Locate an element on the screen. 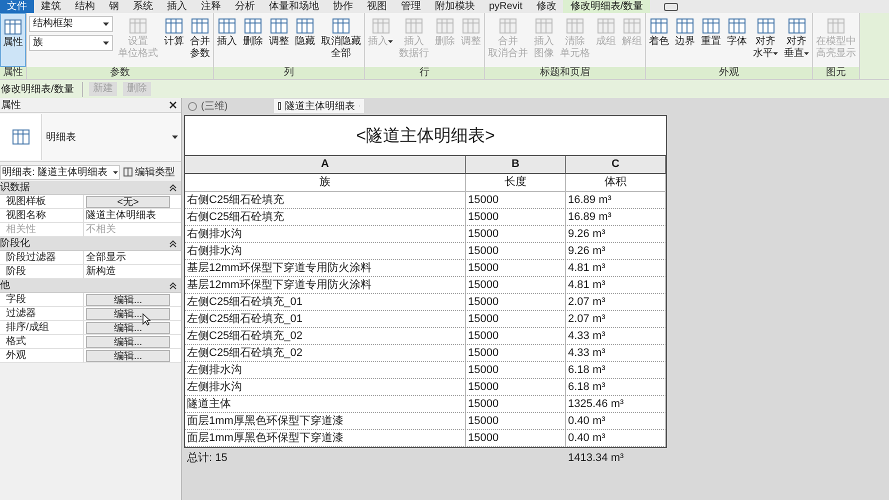  ribbon-button: 着色 is located at coordinates (659, 30).